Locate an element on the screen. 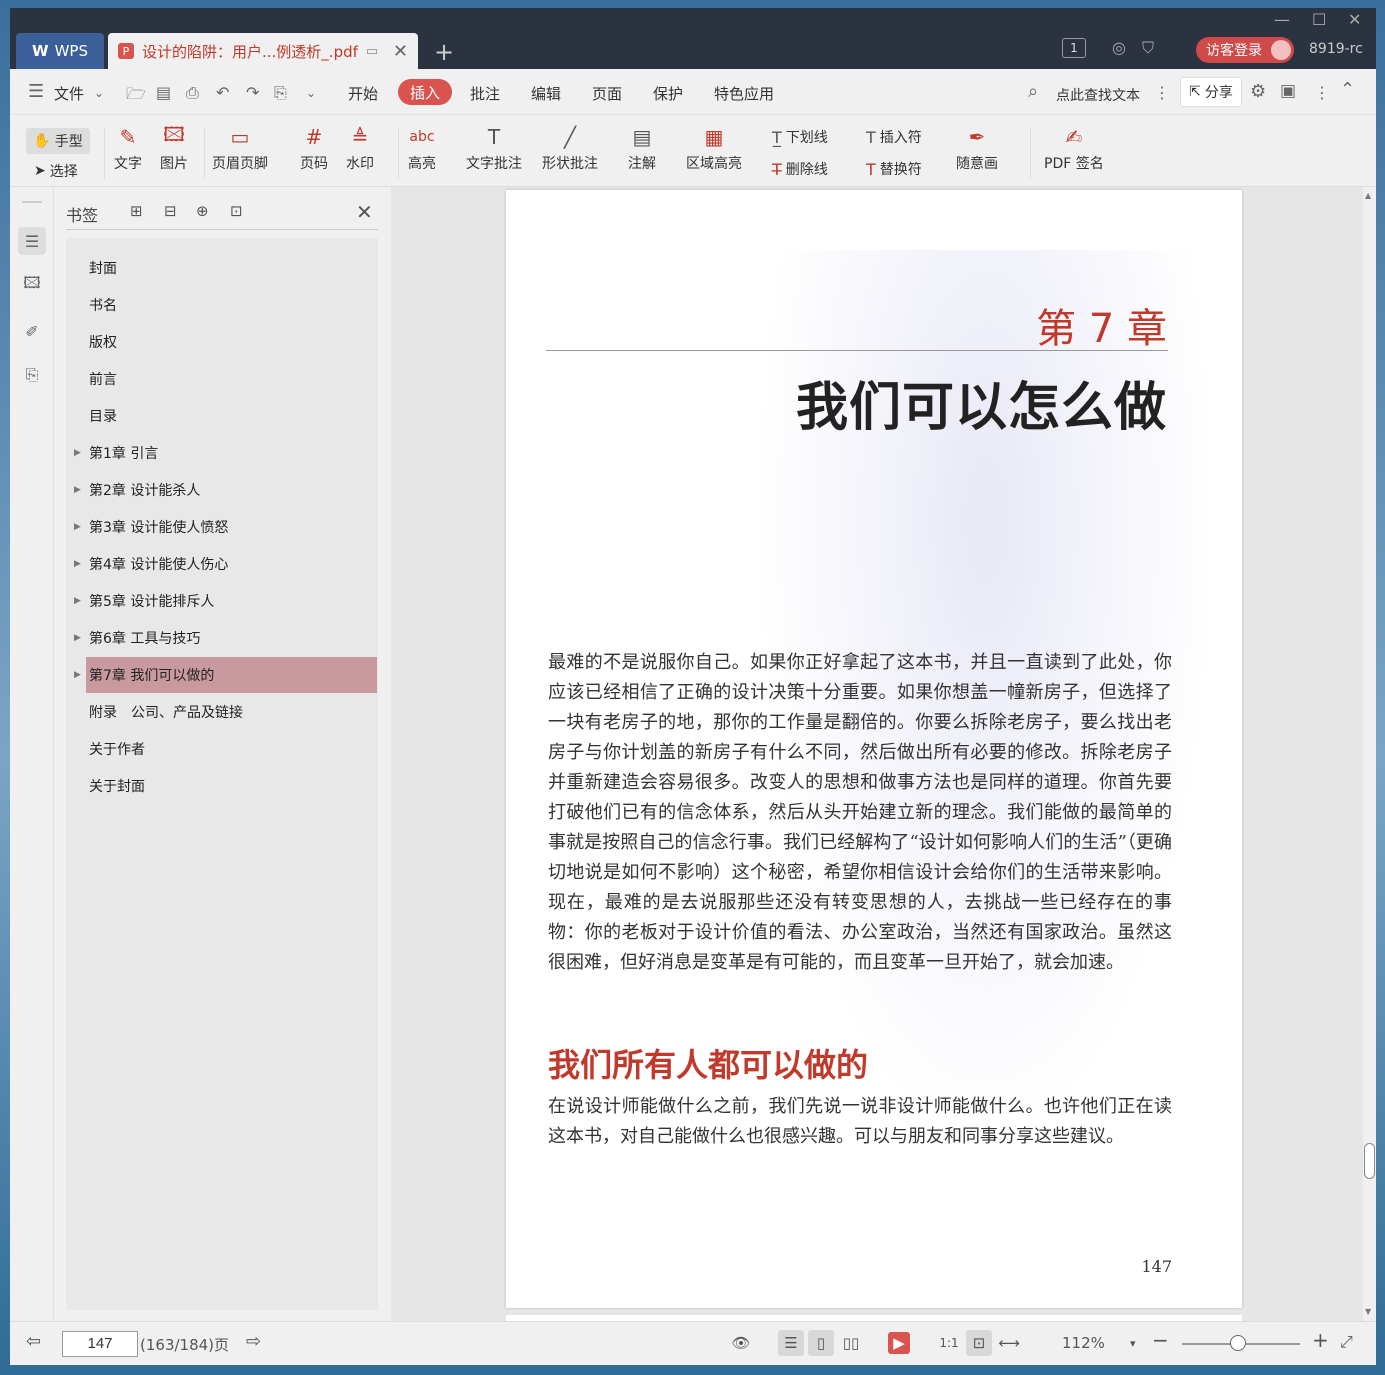 The image size is (1385, 1375). eye-protection-icon: 👁 is located at coordinates (741, 1343).